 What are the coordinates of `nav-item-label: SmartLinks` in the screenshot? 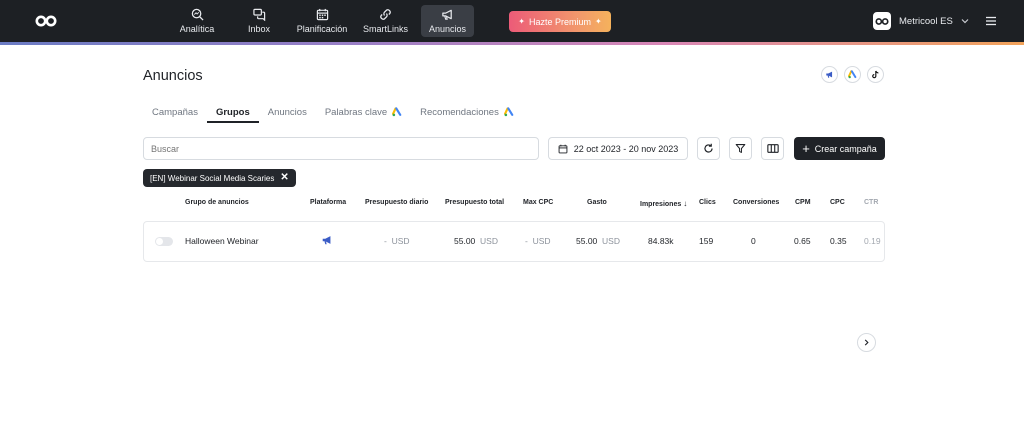 It's located at (386, 29).